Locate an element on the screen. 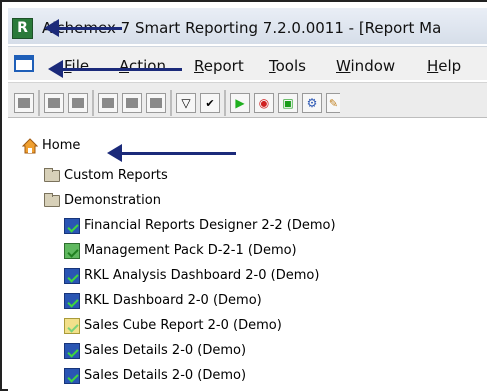 The height and width of the screenshot is (391, 487). trash-icon is located at coordinates (54, 103).